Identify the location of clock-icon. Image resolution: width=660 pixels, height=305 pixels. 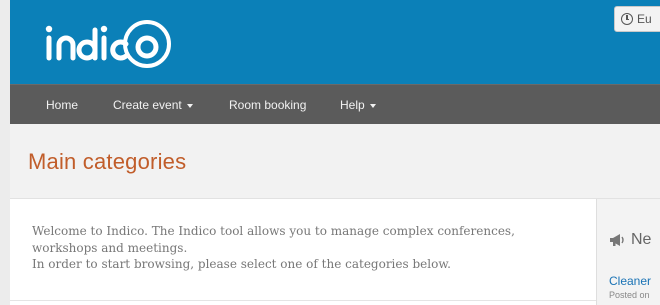
(627, 19).